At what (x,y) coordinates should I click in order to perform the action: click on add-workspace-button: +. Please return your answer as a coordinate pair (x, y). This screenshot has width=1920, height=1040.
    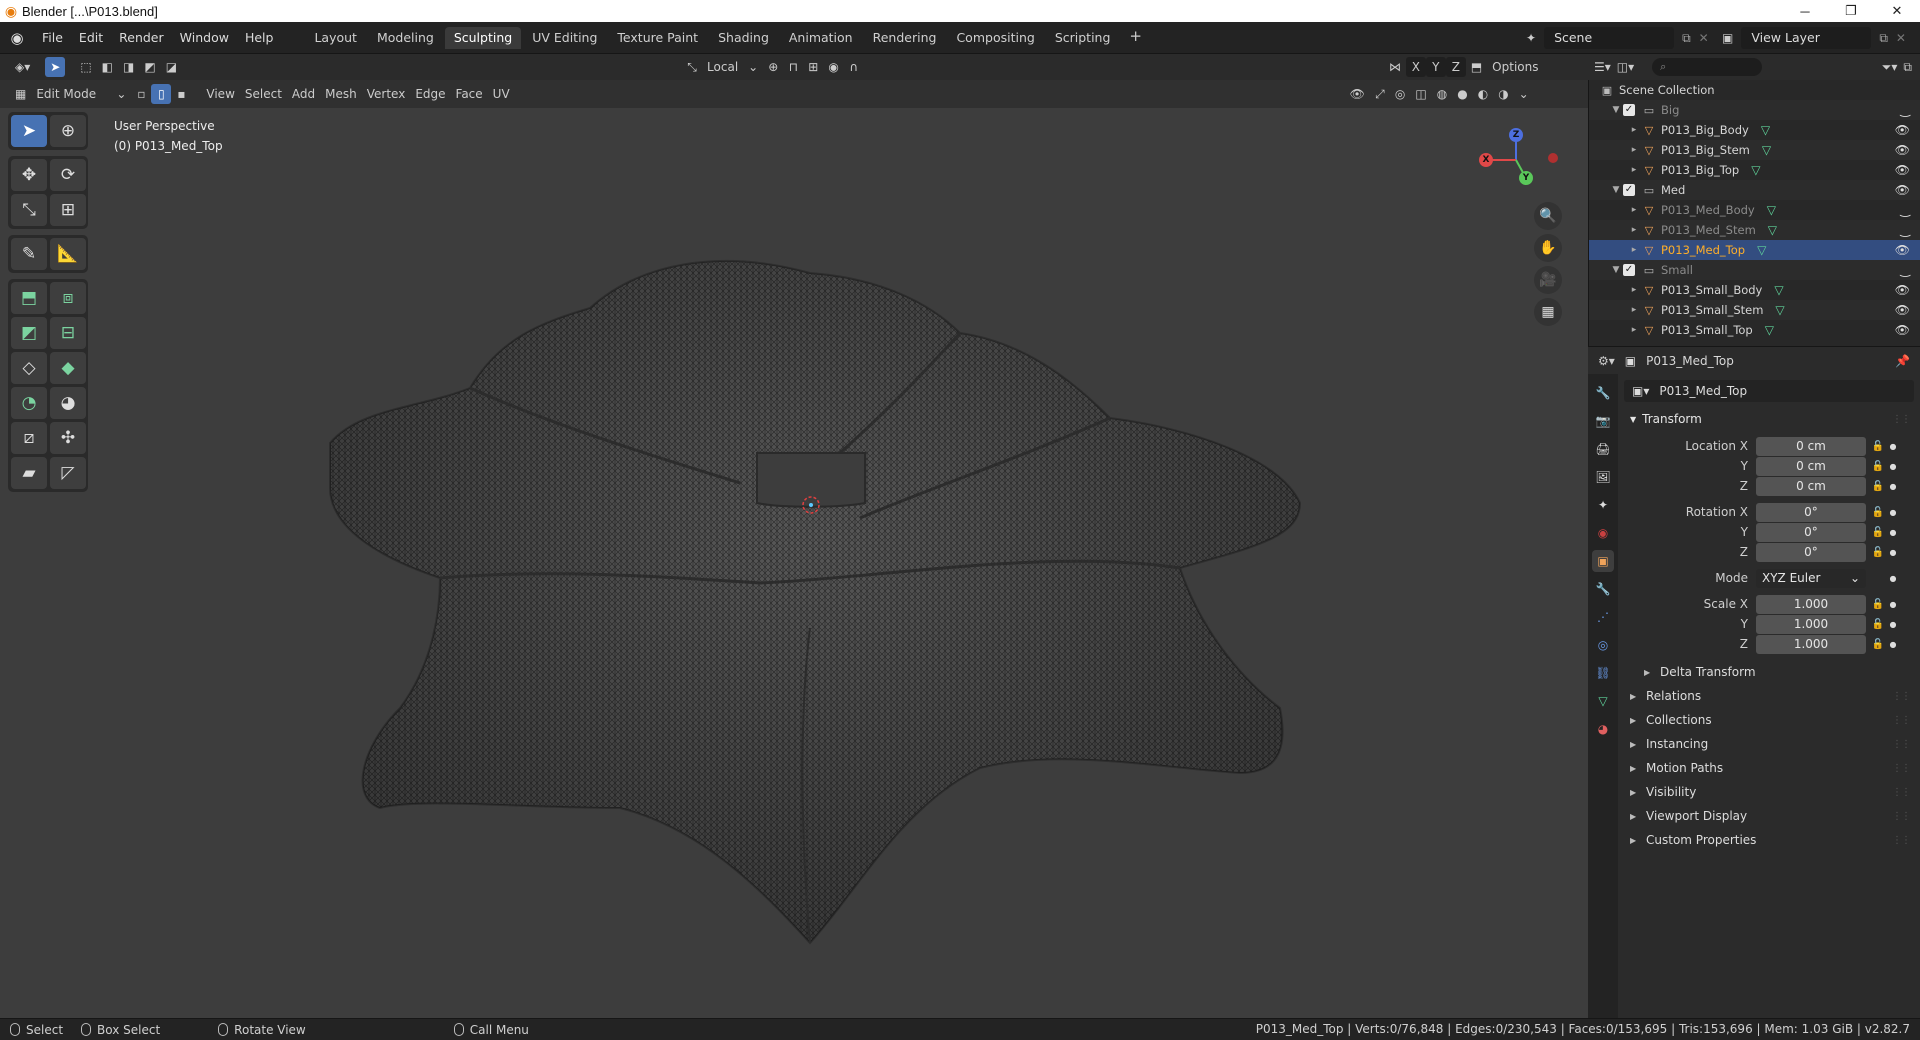
    Looking at the image, I should click on (1135, 38).